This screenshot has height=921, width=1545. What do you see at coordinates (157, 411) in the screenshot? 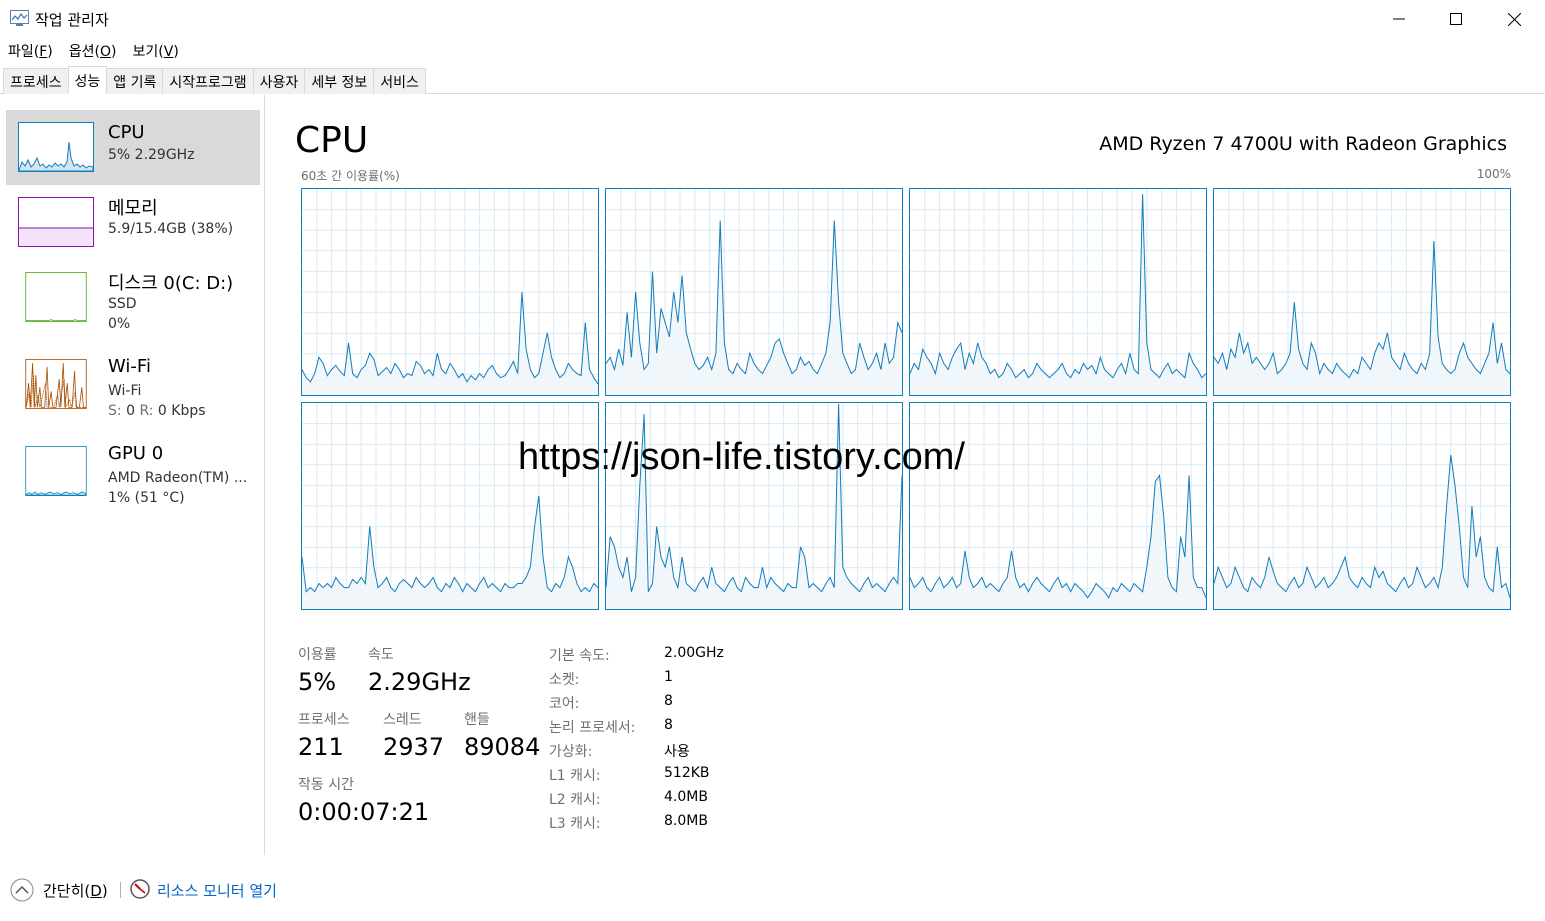
I see `sidebar-wifi-throughput: S: 0 R: 0 Kbps` at bounding box center [157, 411].